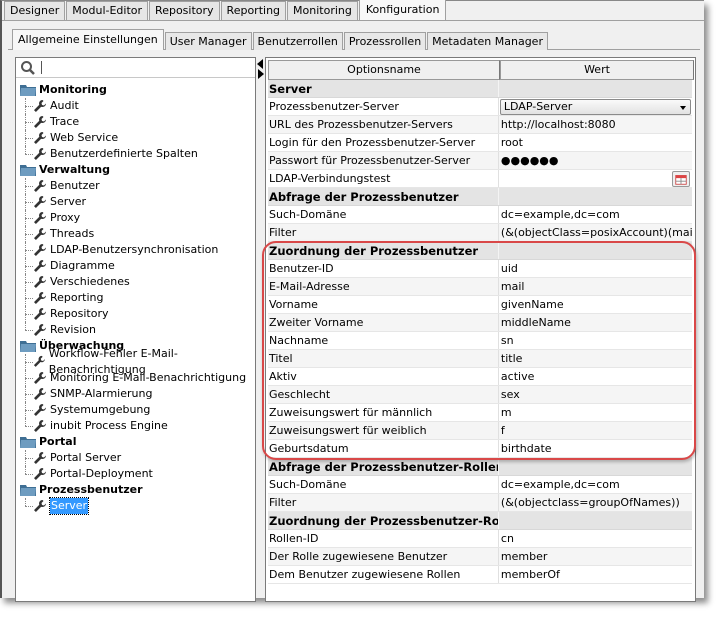  What do you see at coordinates (137, 330) in the screenshot?
I see `tree-item-revision: Revision` at bounding box center [137, 330].